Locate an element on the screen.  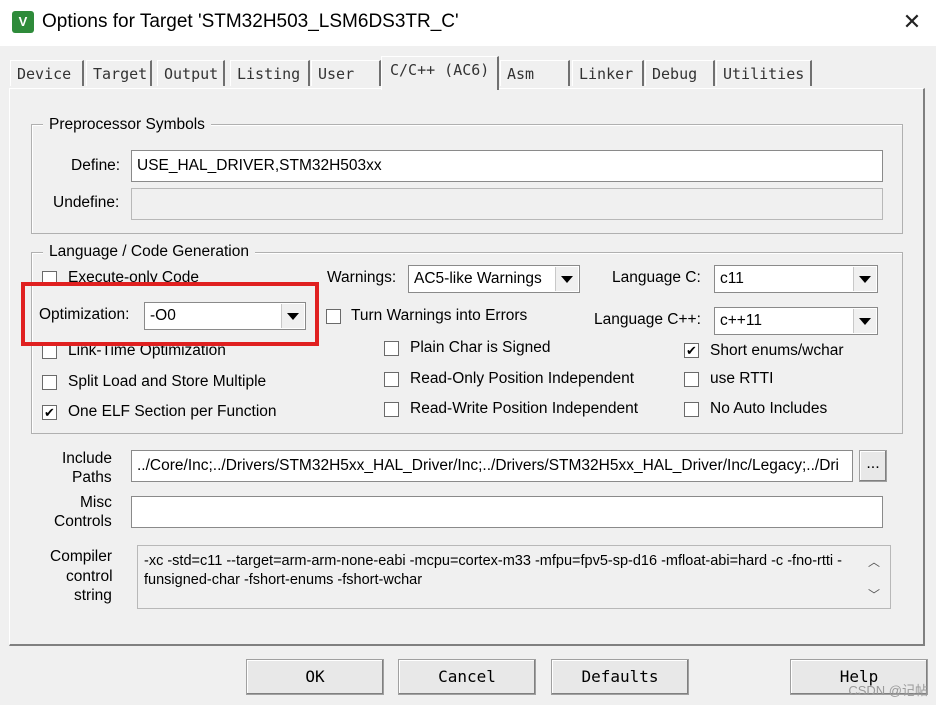
short-enums-checkbox: ✔ is located at coordinates (691, 350).